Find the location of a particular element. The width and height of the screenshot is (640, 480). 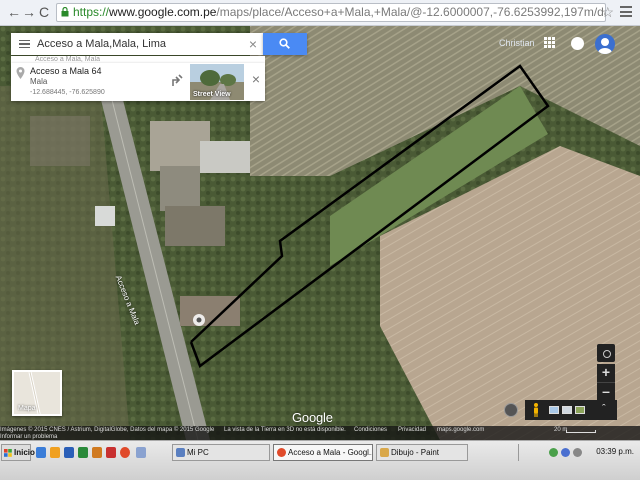

avatar is located at coordinates (605, 44).